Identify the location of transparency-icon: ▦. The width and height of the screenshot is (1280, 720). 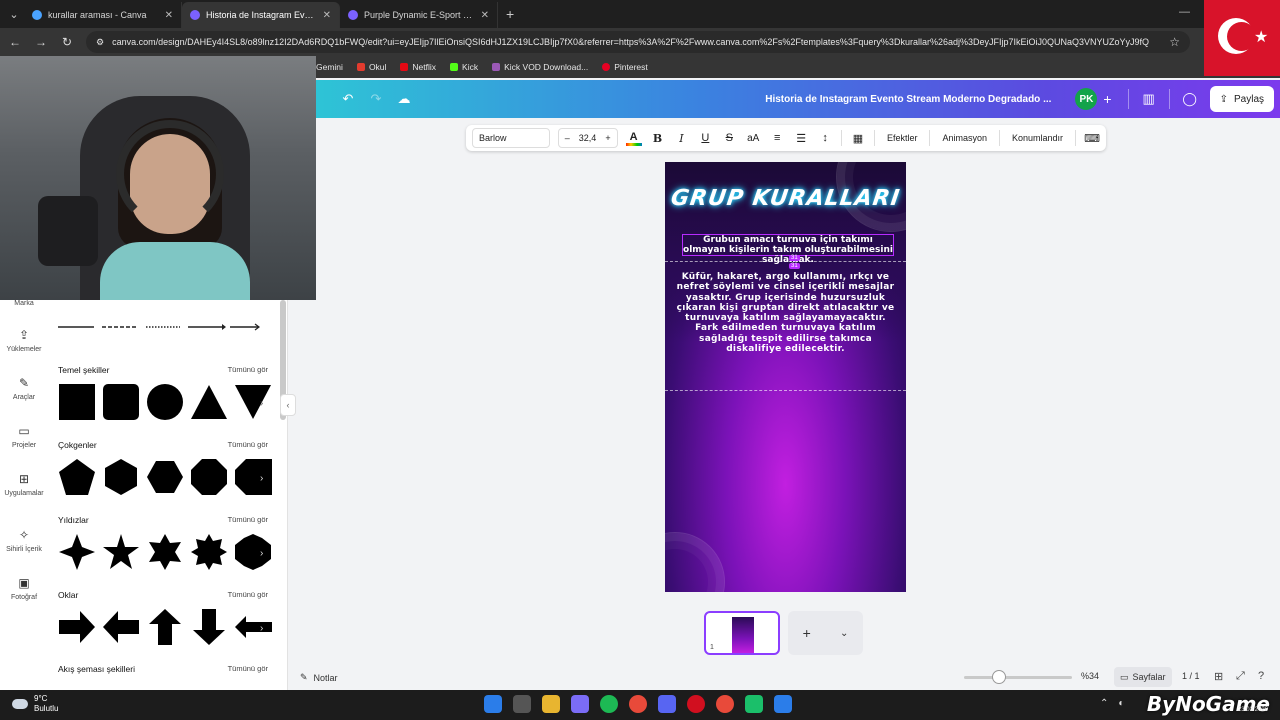
(858, 138).